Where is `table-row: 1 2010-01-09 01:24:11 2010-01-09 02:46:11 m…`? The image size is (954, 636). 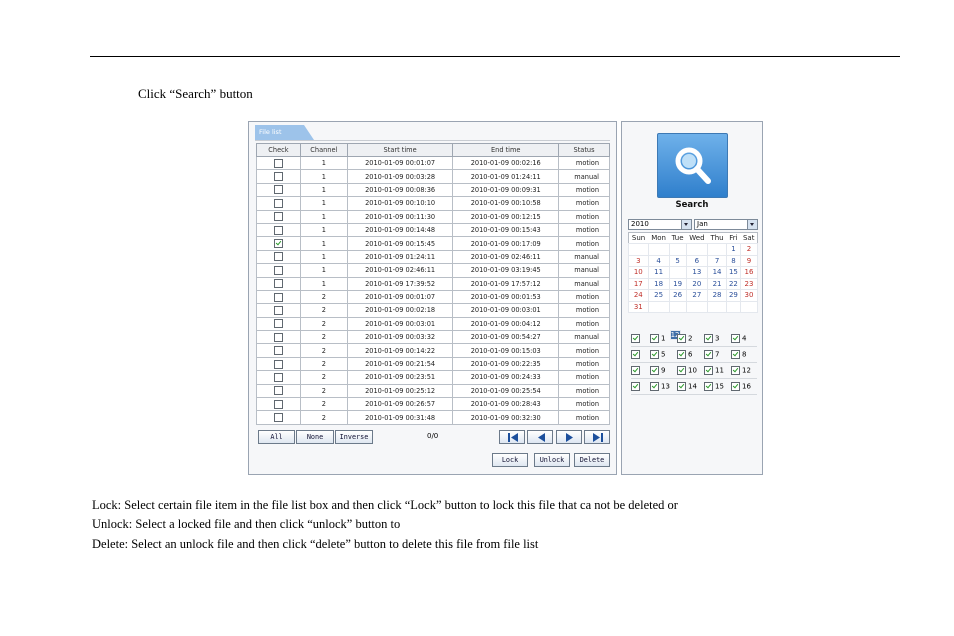
table-row: 1 2010-01-09 01:24:11 2010-01-09 02:46:11 m… is located at coordinates (433, 257).